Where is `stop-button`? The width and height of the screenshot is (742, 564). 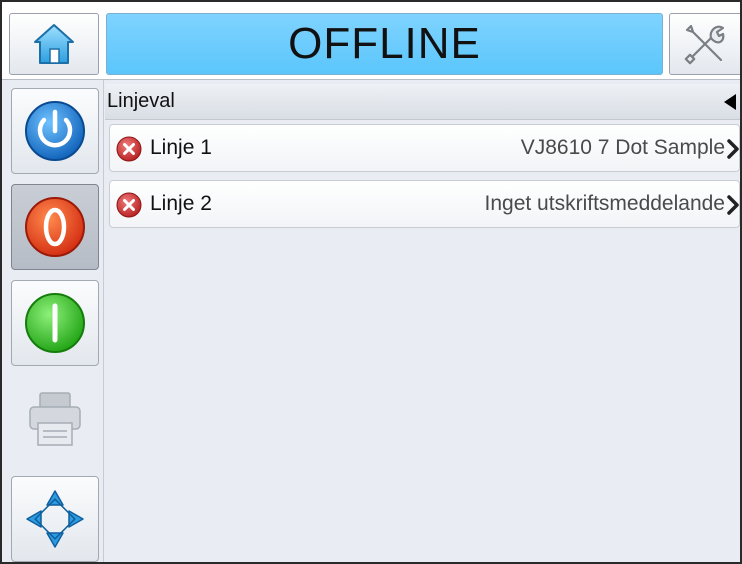
stop-button is located at coordinates (55, 227).